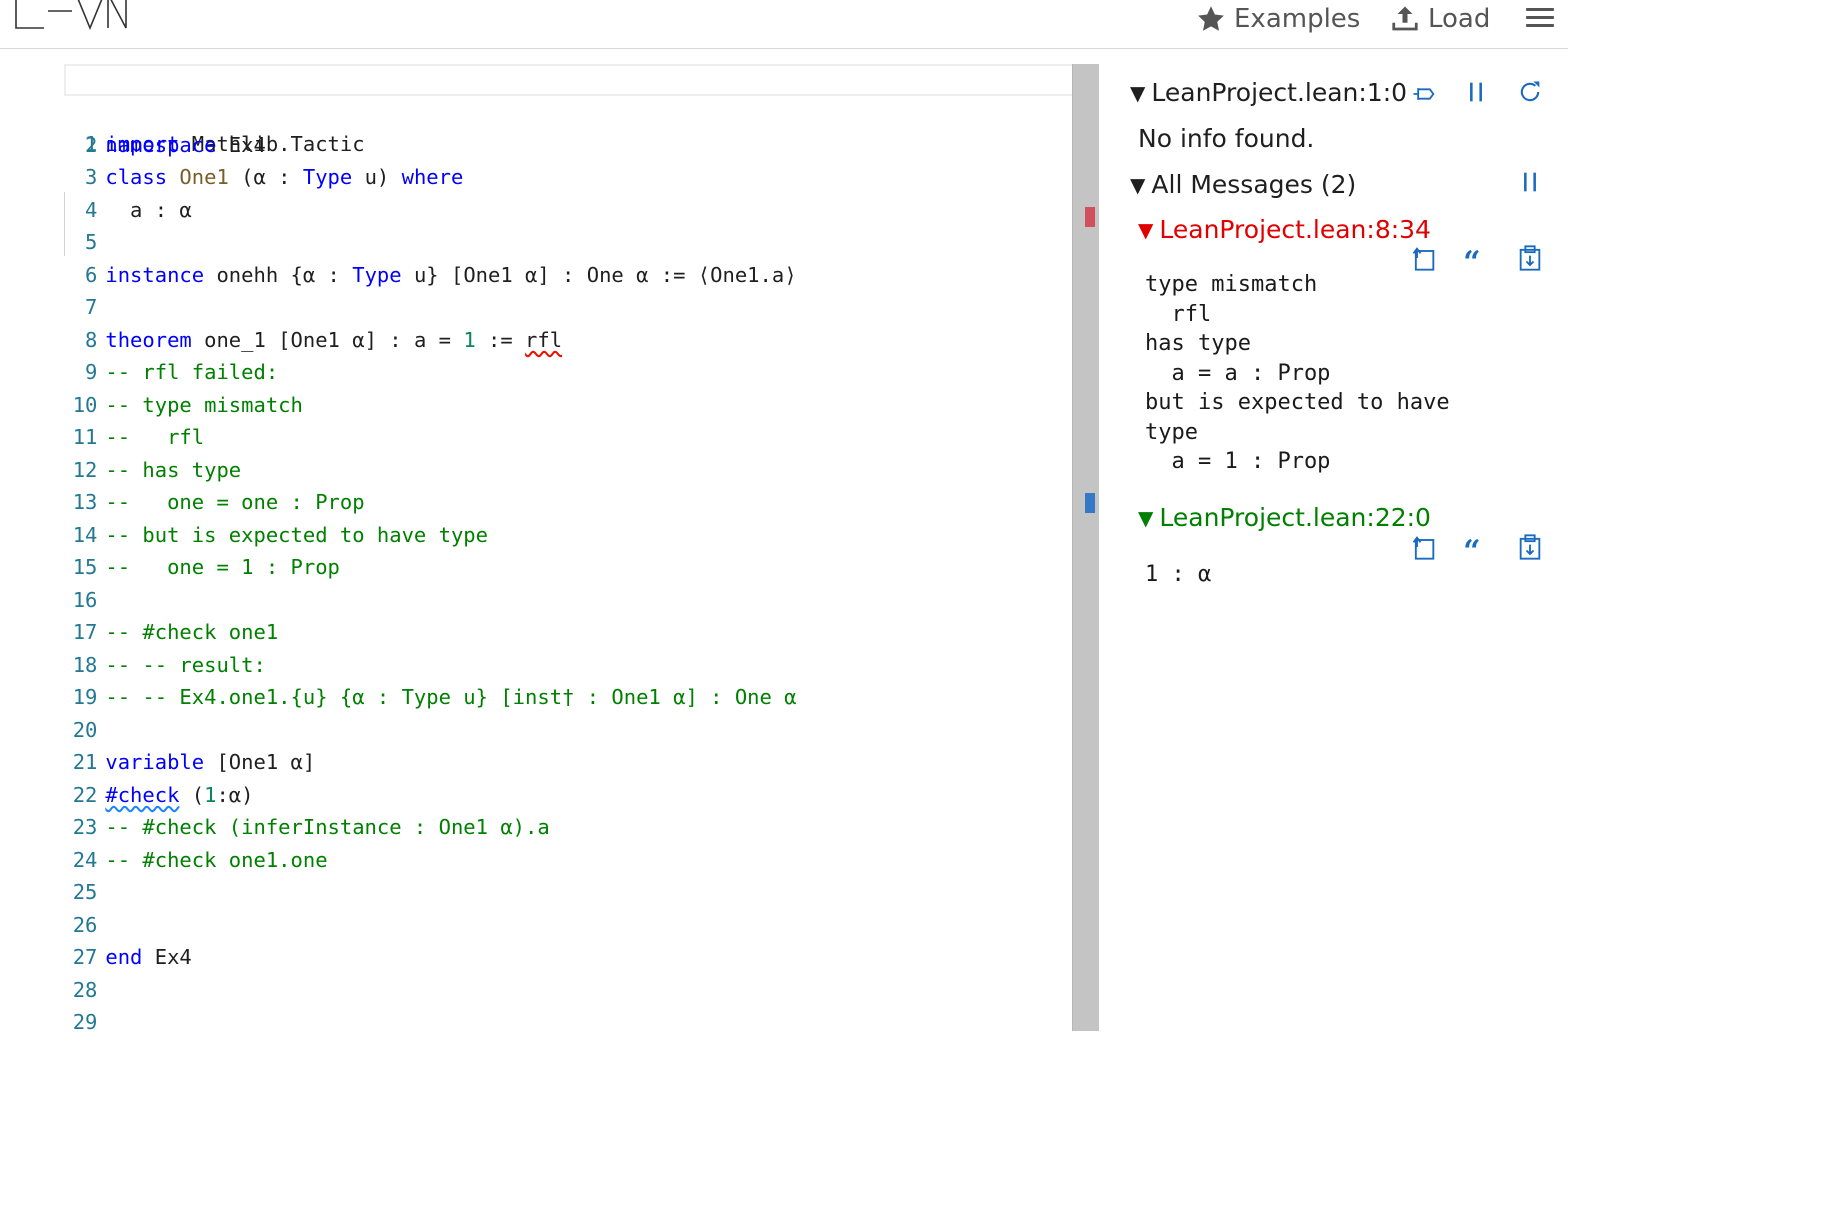 The width and height of the screenshot is (1838, 1208). I want to click on star-icon, so click(1211, 18).